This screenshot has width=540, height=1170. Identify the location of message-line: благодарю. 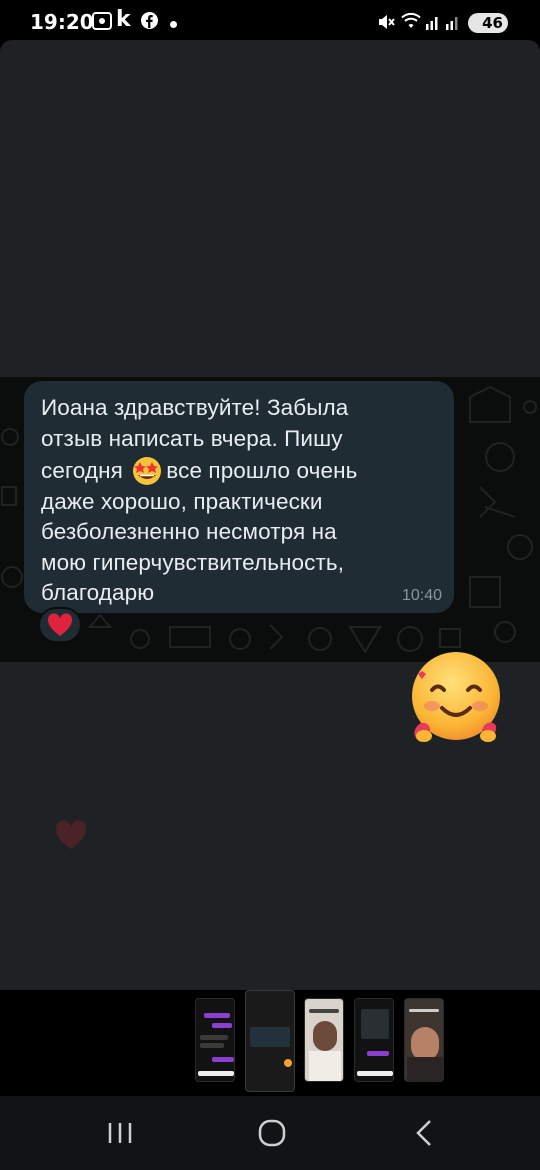
(98, 592).